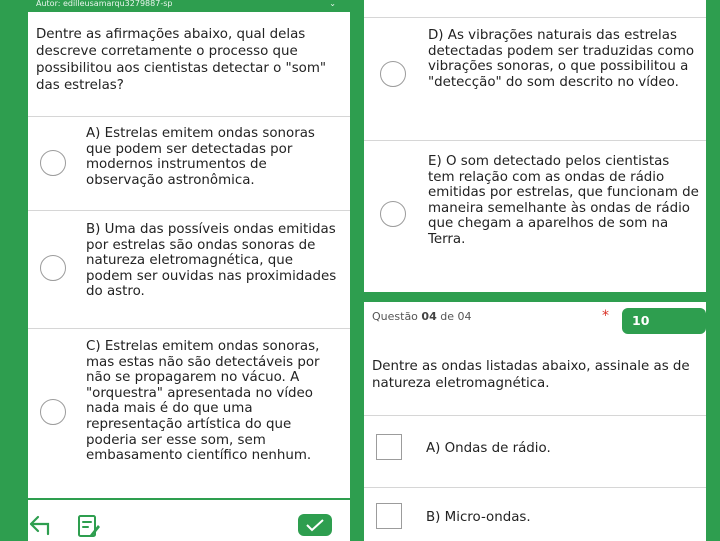 The height and width of the screenshot is (541, 720). What do you see at coordinates (488, 448) in the screenshot?
I see `q4-option-a-text: A) Ondas de rádio.` at bounding box center [488, 448].